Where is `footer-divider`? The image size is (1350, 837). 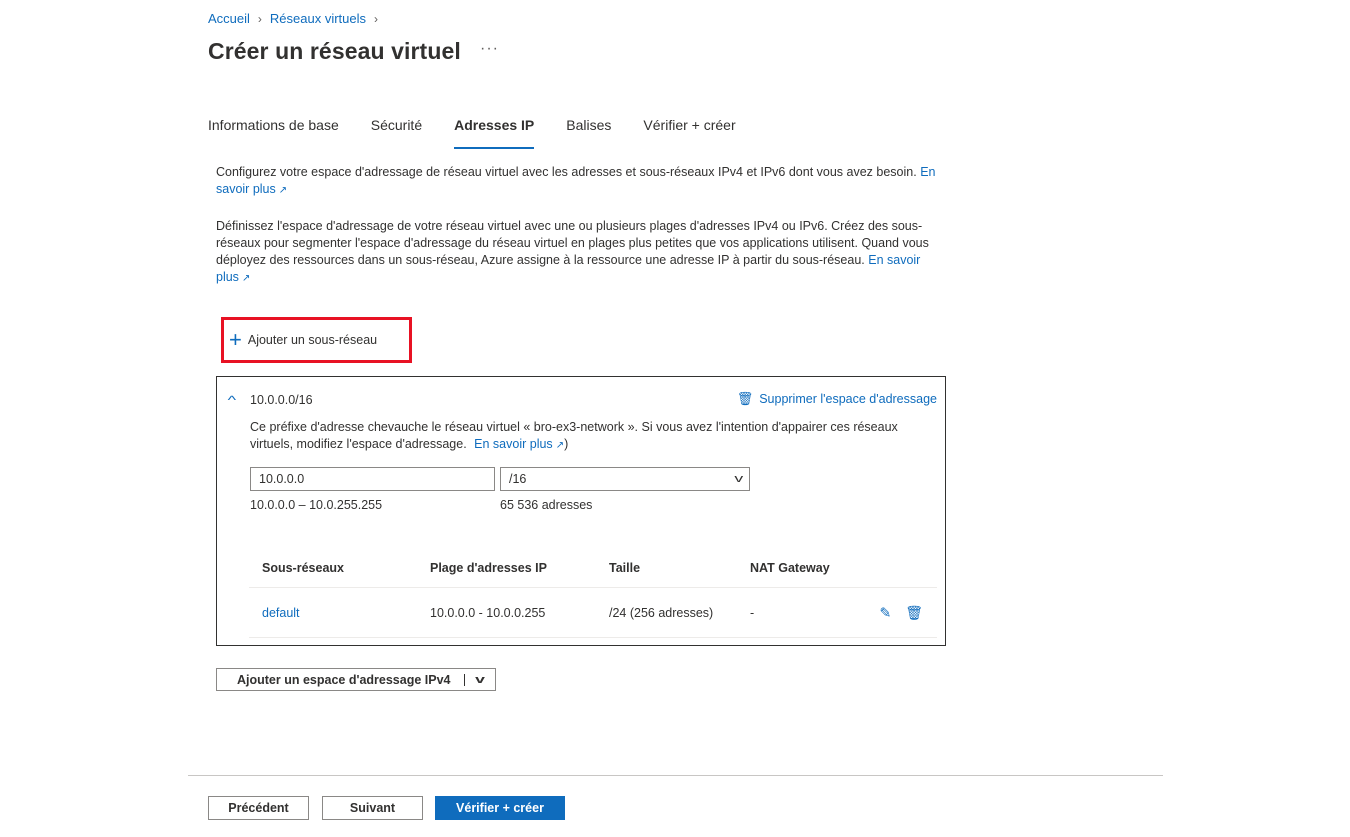 footer-divider is located at coordinates (675, 775).